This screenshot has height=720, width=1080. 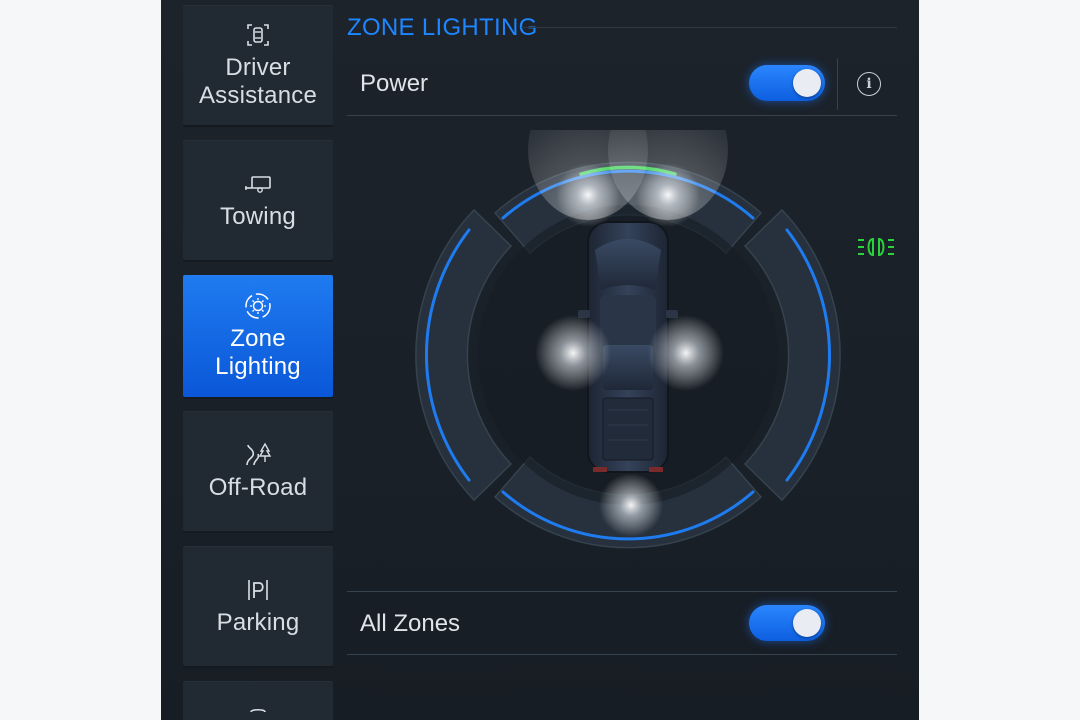 What do you see at coordinates (668, 195) in the screenshot?
I see `front-right-light` at bounding box center [668, 195].